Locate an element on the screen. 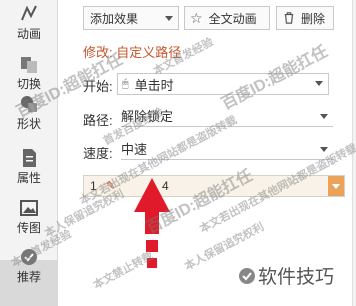  annotation-arrow-icon is located at coordinates (152, 223).